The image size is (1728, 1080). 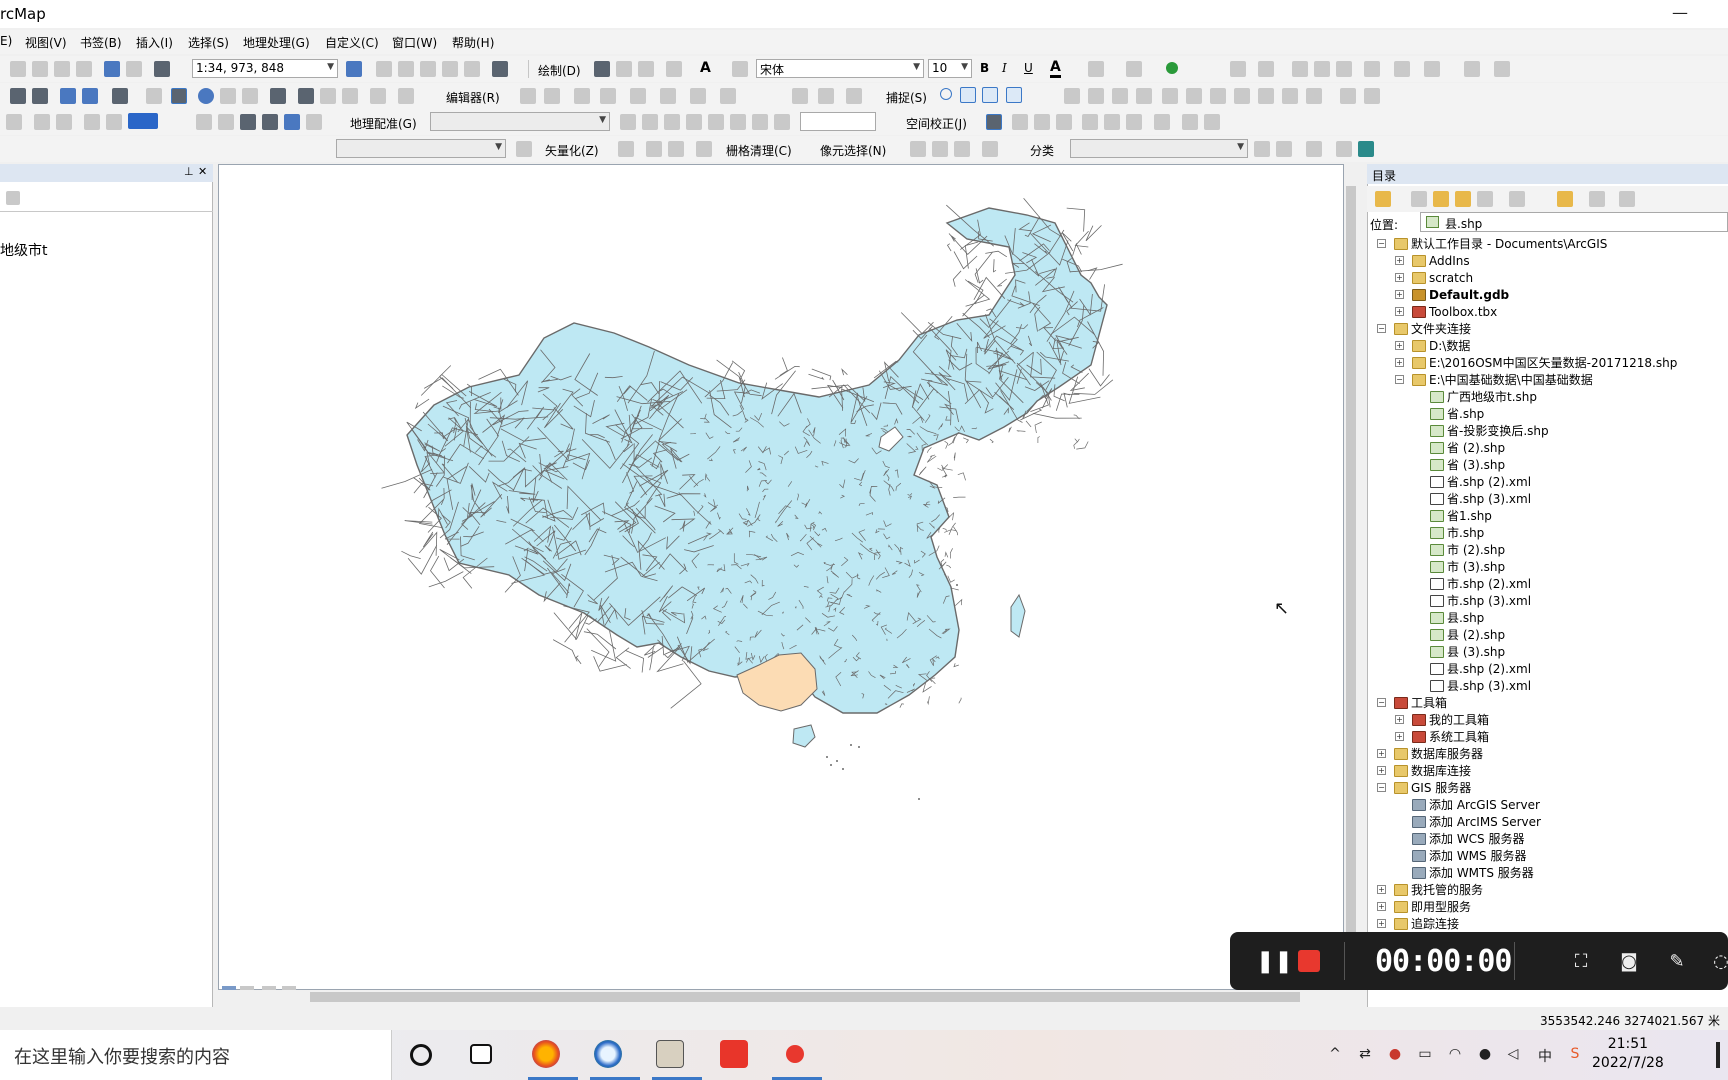 What do you see at coordinates (1042, 150) in the screenshot?
I see `classification-menu: 分类` at bounding box center [1042, 150].